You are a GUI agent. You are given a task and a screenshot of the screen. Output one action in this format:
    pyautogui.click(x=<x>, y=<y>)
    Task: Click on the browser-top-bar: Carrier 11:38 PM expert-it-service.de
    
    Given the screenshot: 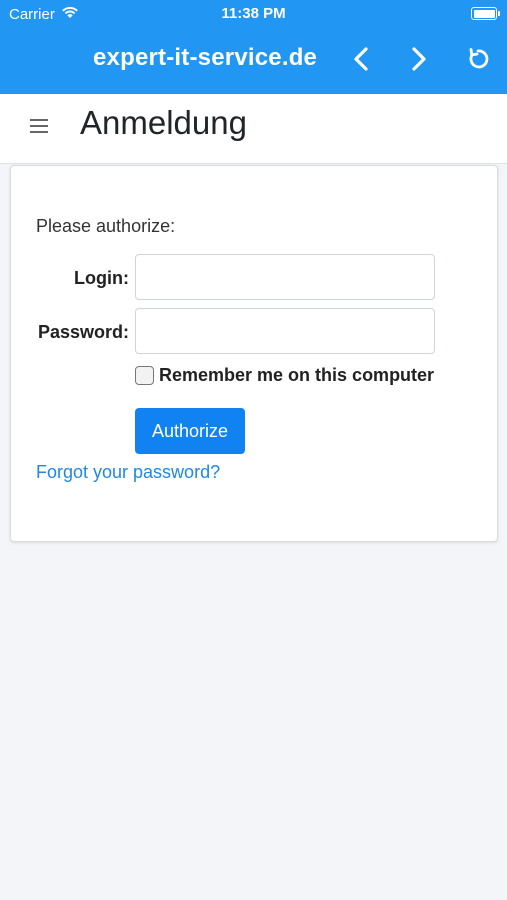 What is the action you would take?
    pyautogui.click(x=253, y=47)
    